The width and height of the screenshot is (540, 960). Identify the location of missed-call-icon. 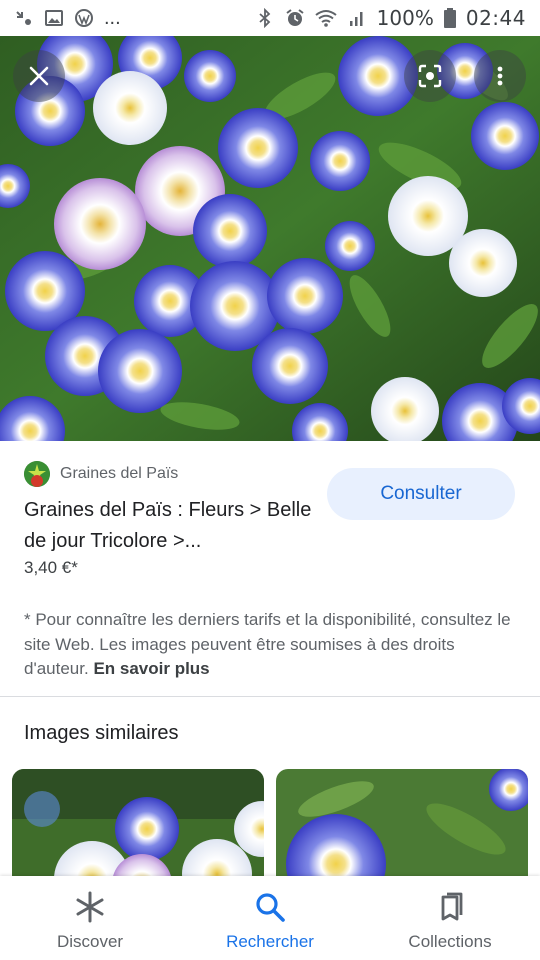
(23, 18).